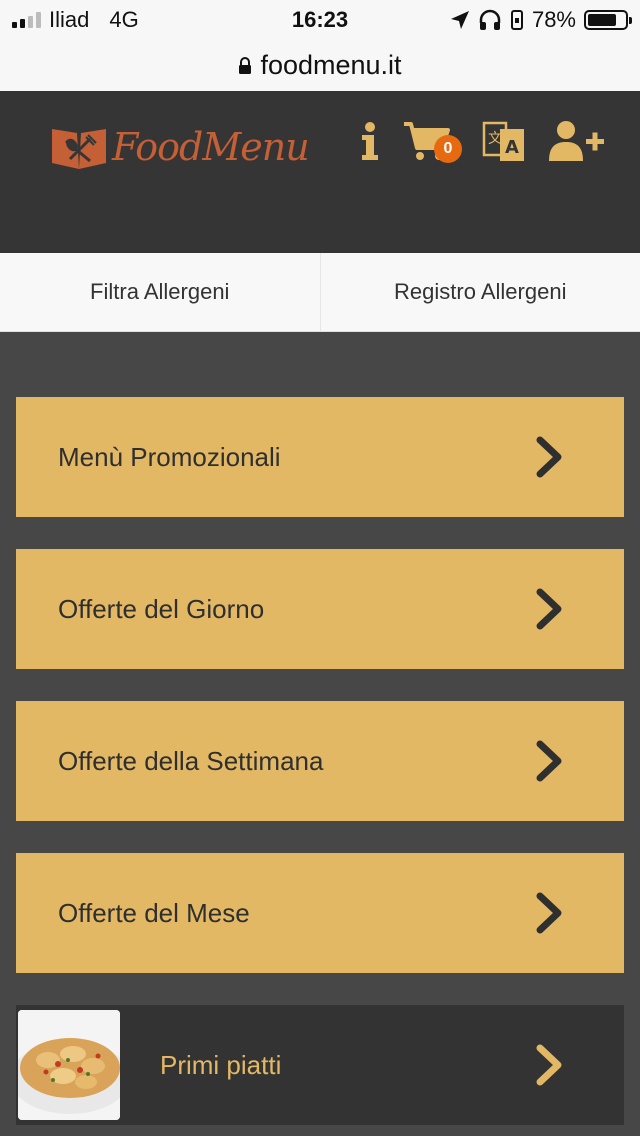  Describe the element at coordinates (160, 292) in the screenshot. I see `tab-filter-allergens: Filtra Allergeni` at that location.